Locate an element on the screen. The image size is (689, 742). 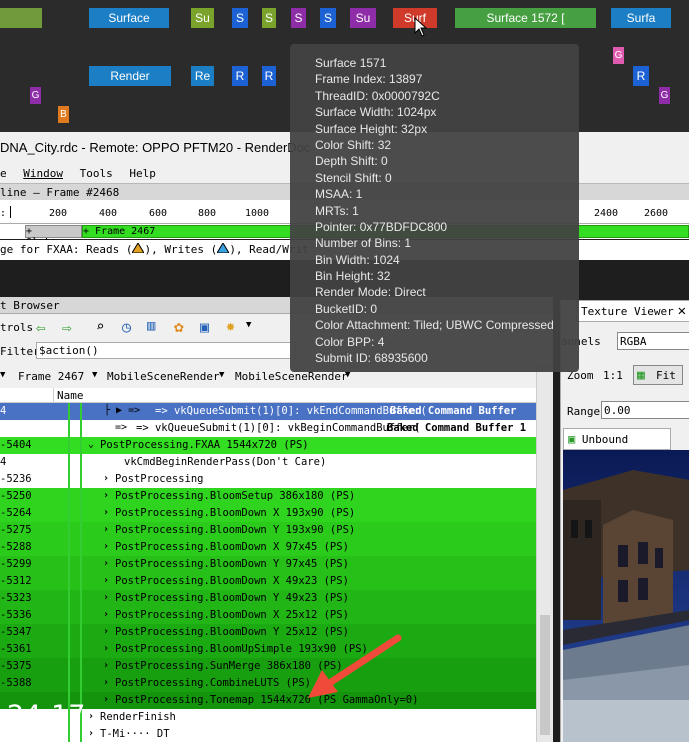
forward-arrow-icon: ⇨ is located at coordinates (67, 327).